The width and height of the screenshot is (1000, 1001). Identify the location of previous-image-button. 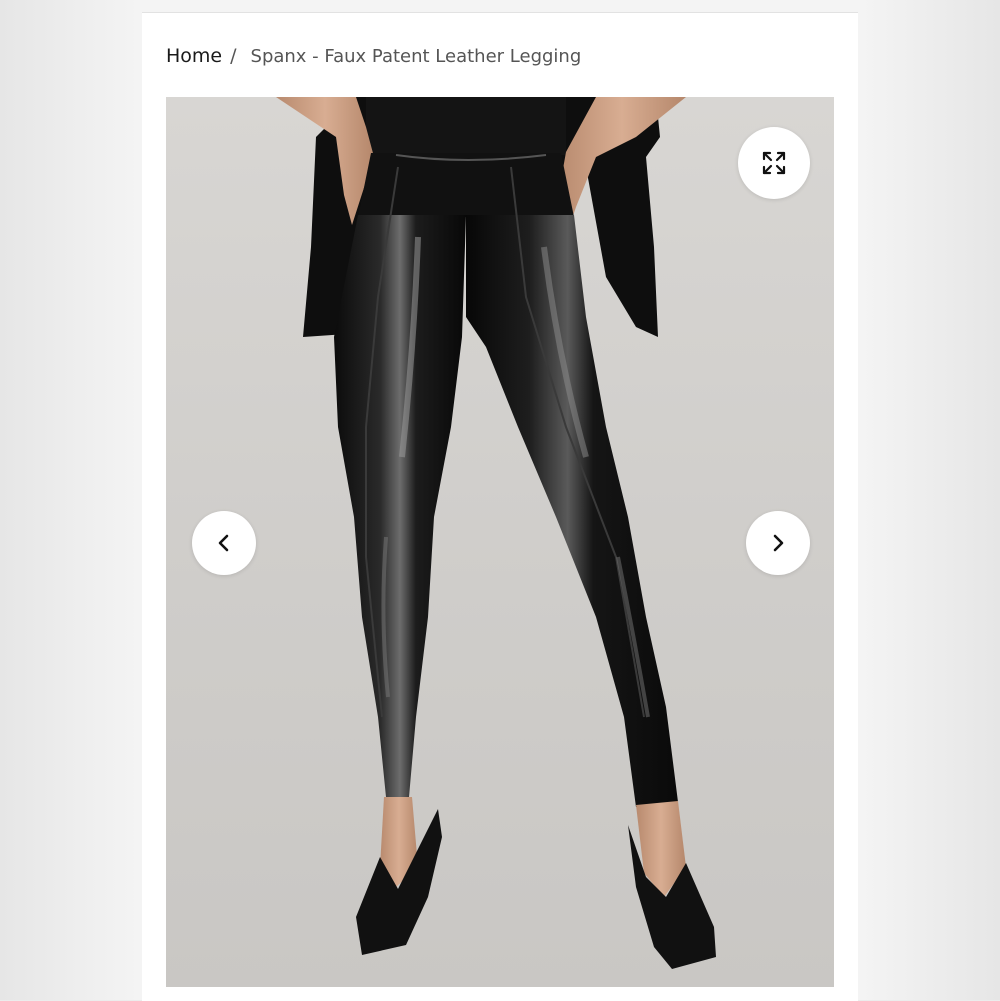
(224, 543).